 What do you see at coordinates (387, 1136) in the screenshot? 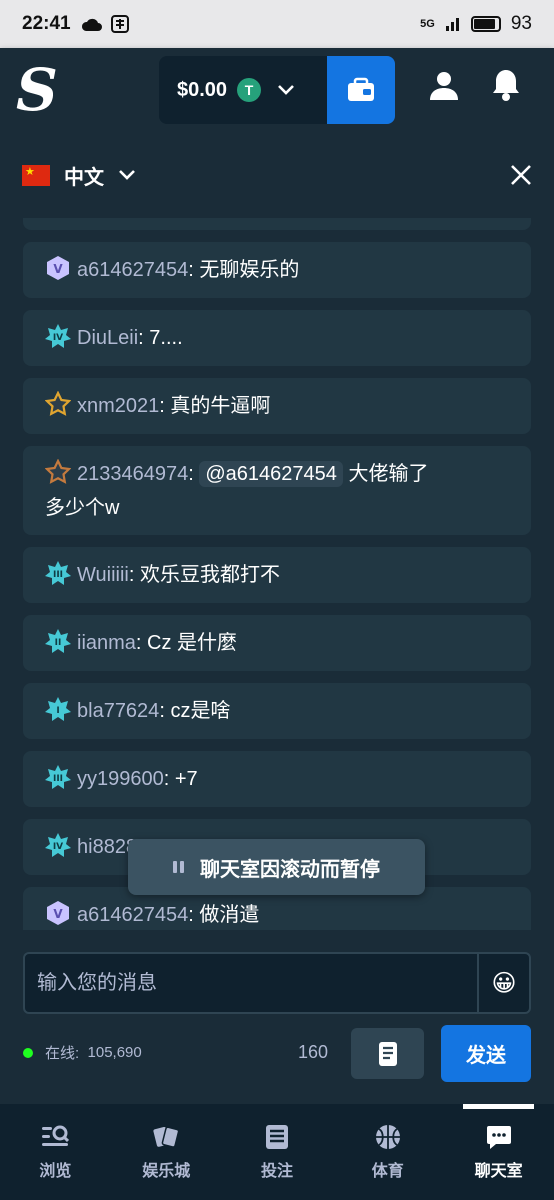
I see `basketball-icon` at bounding box center [387, 1136].